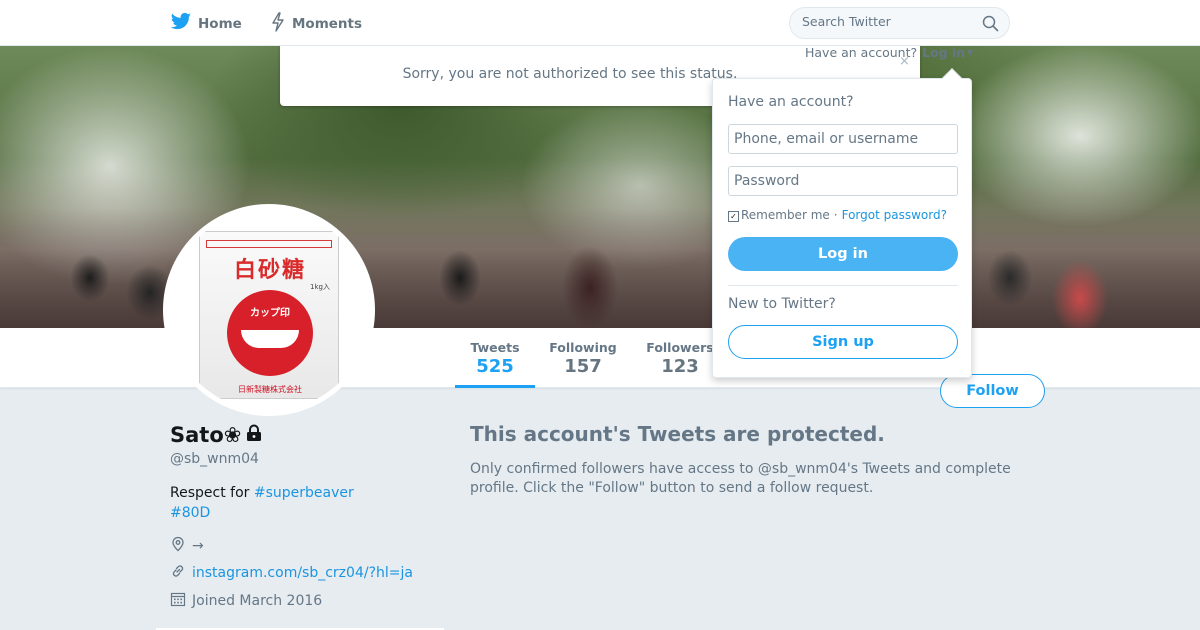  What do you see at coordinates (281, 24) in the screenshot?
I see `lightning-icon` at bounding box center [281, 24].